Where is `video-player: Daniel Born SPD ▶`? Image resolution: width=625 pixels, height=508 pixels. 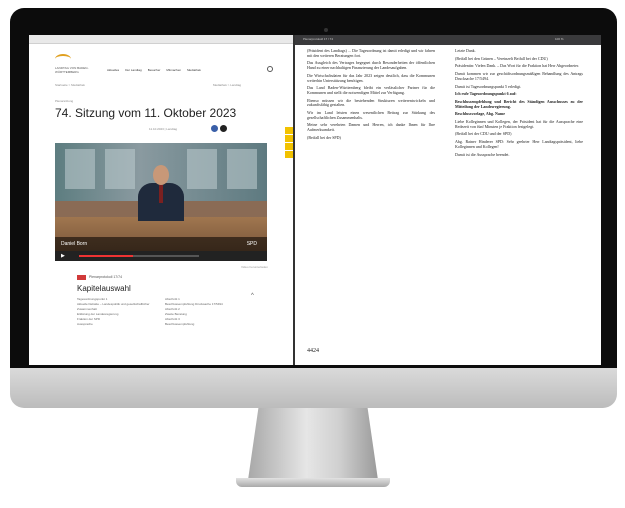
video-player: Daniel Born SPD ▶ is located at coordinates (161, 202).